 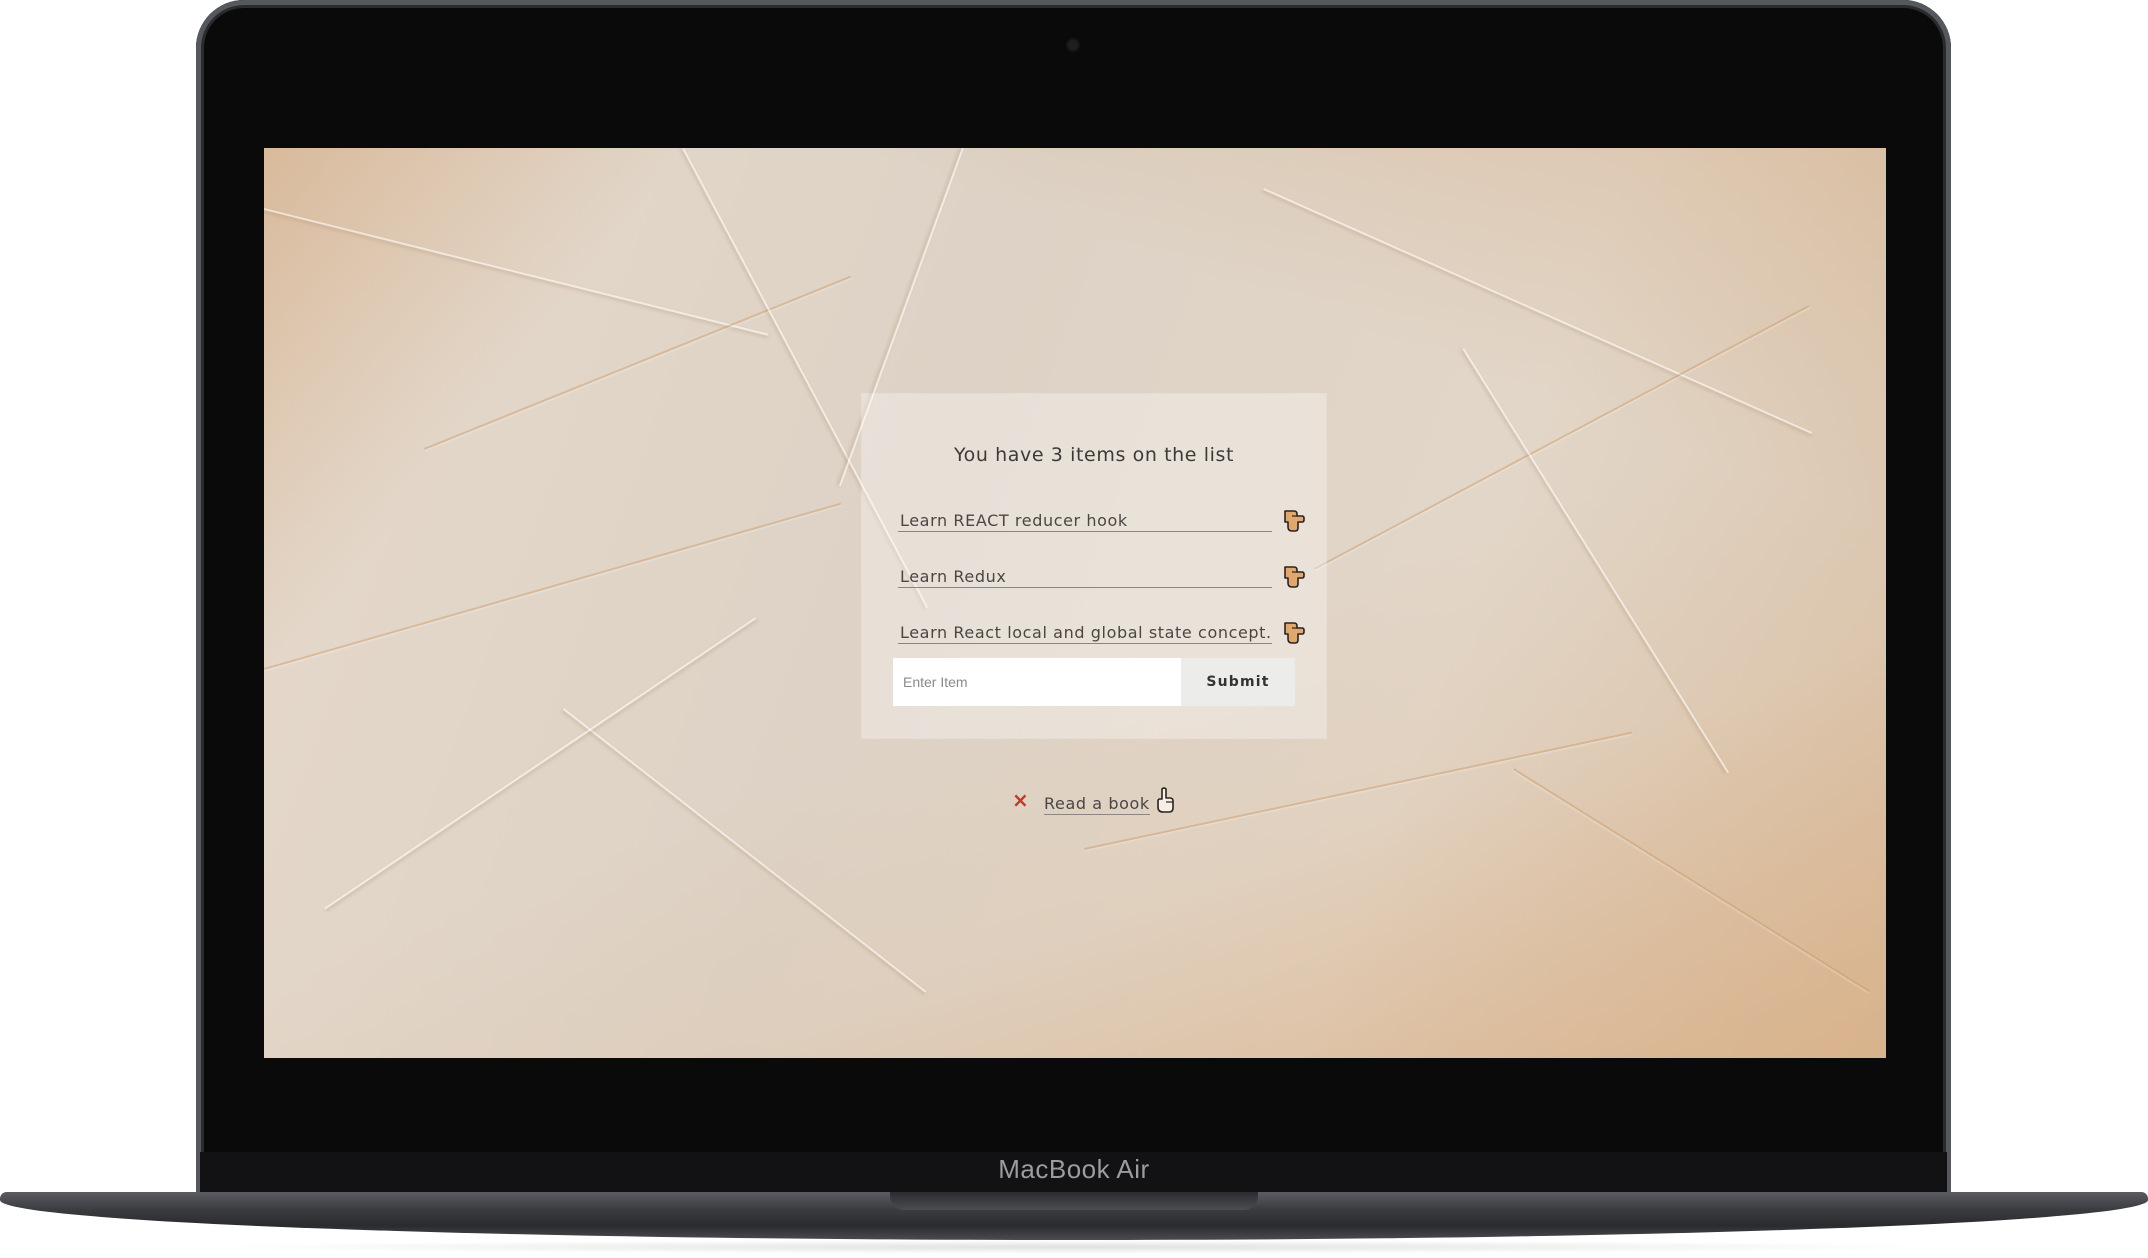 I want to click on item-input, so click(x=1037, y=682).